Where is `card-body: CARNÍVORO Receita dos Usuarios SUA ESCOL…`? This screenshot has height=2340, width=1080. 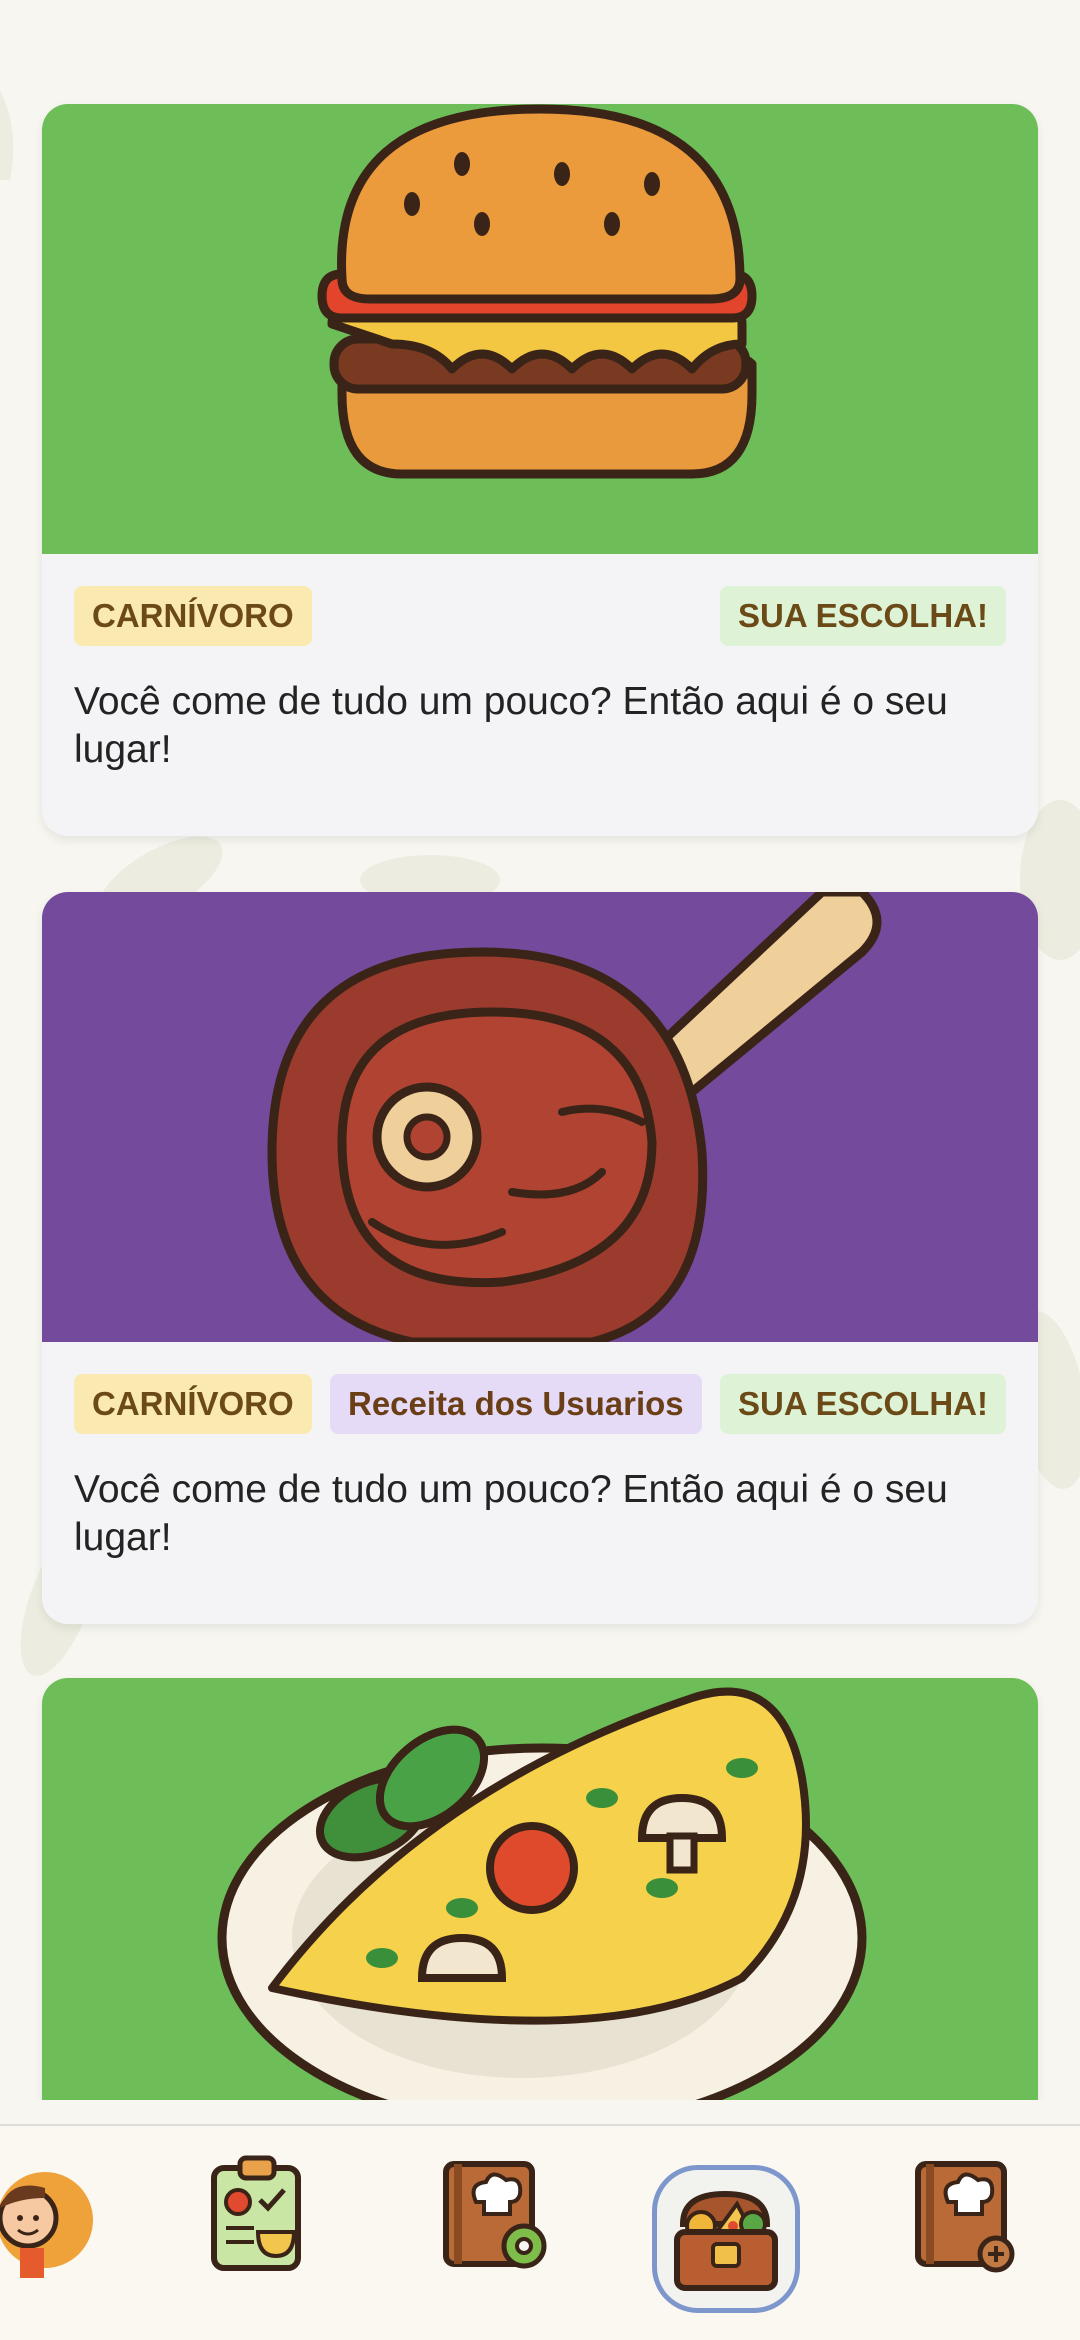 card-body: CARNÍVORO Receita dos Usuarios SUA ESCOL… is located at coordinates (540, 1483).